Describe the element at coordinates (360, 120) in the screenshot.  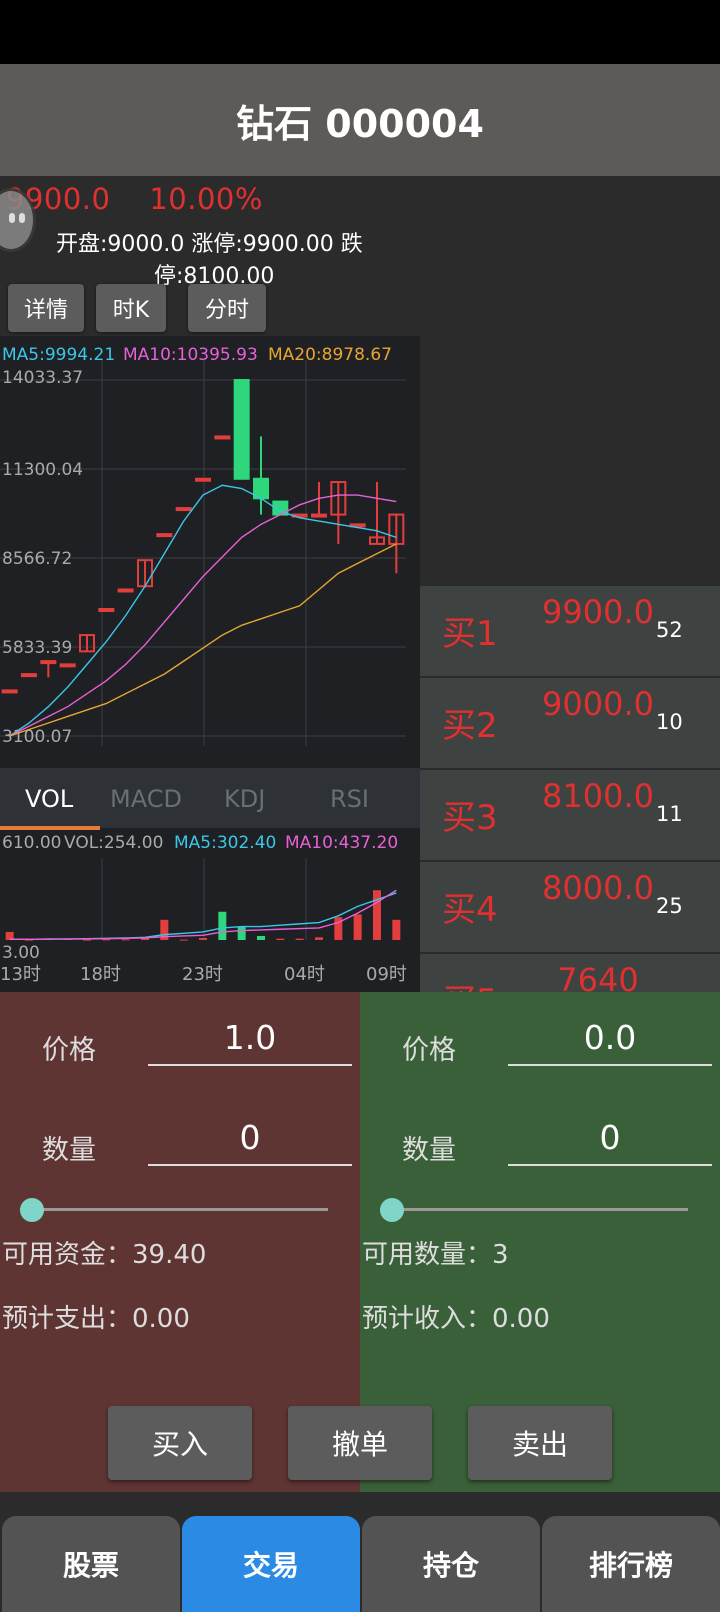
I see `title-bar: 钻石 000004` at that location.